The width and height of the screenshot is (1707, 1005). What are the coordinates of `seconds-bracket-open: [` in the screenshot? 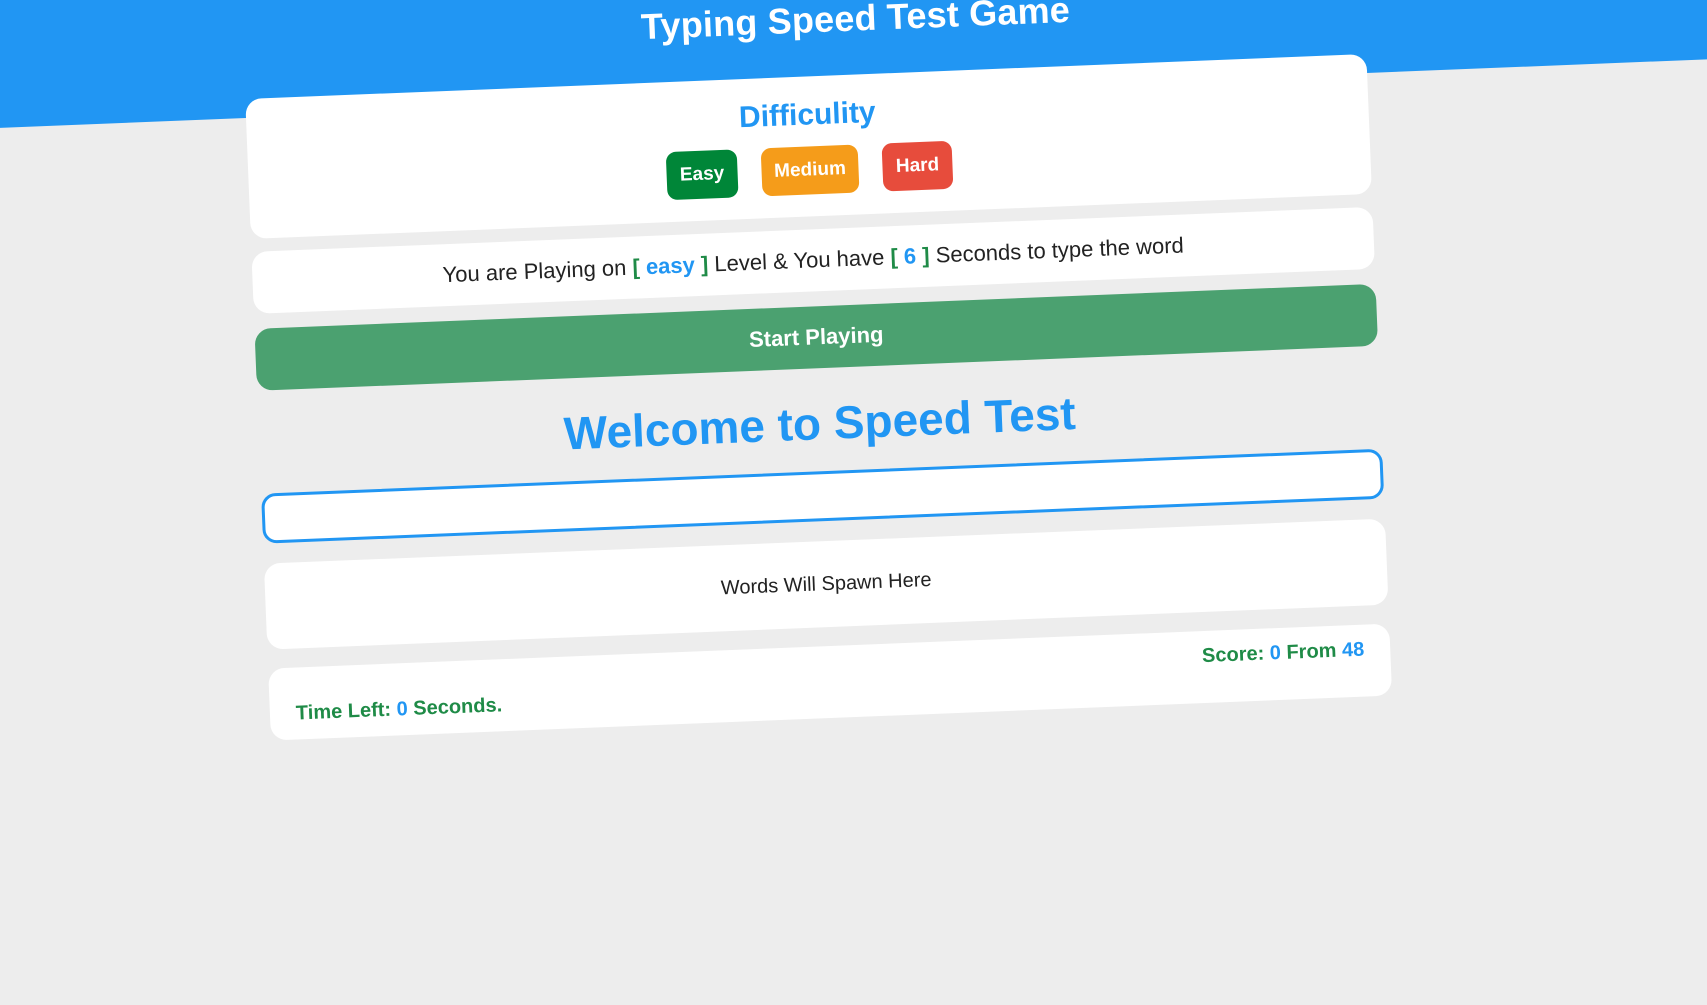 It's located at (894, 256).